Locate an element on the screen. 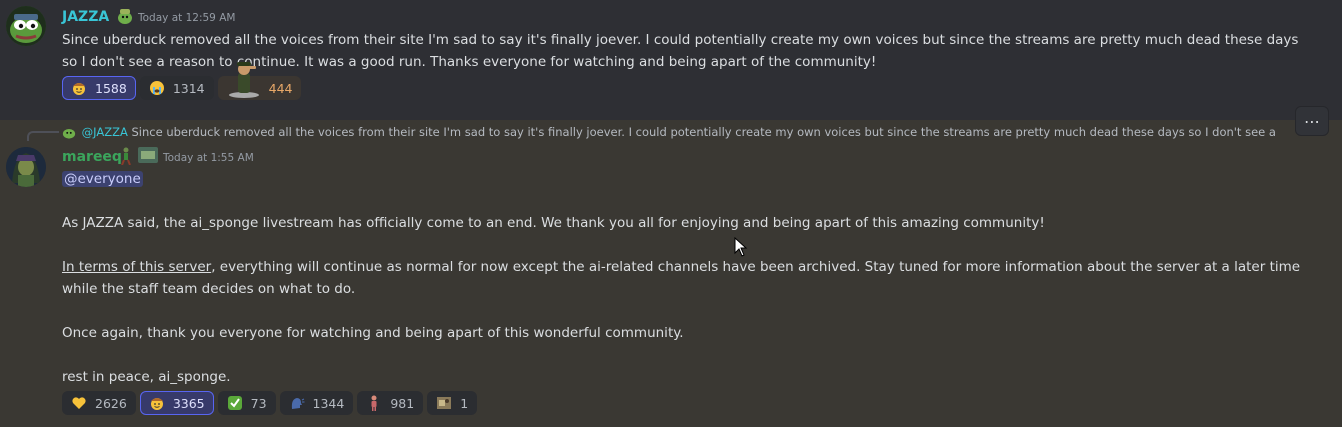 The height and width of the screenshot is (427, 1342). reply-connector is located at coordinates (43, 136).